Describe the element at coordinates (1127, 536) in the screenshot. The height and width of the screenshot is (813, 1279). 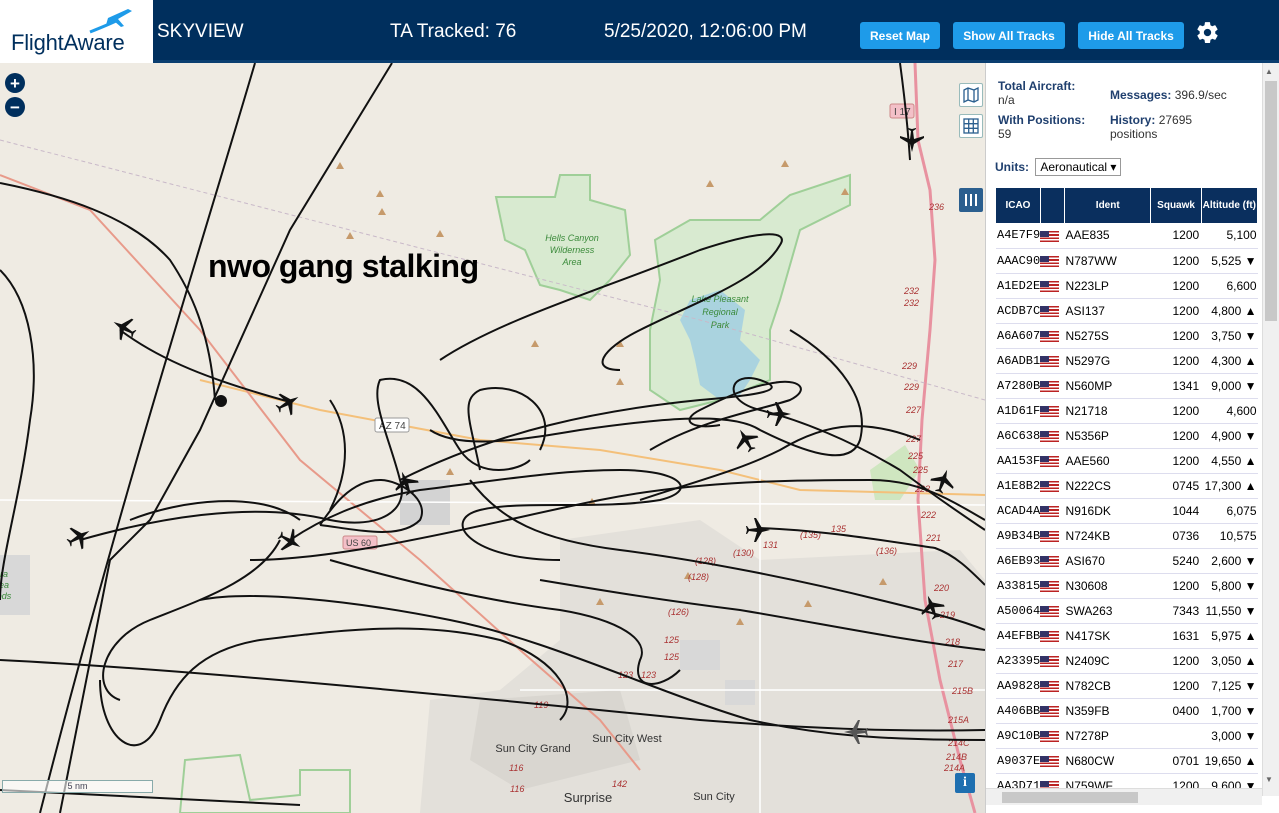
I see `table-row: A9B34B N724KB 0736 10,575` at that location.